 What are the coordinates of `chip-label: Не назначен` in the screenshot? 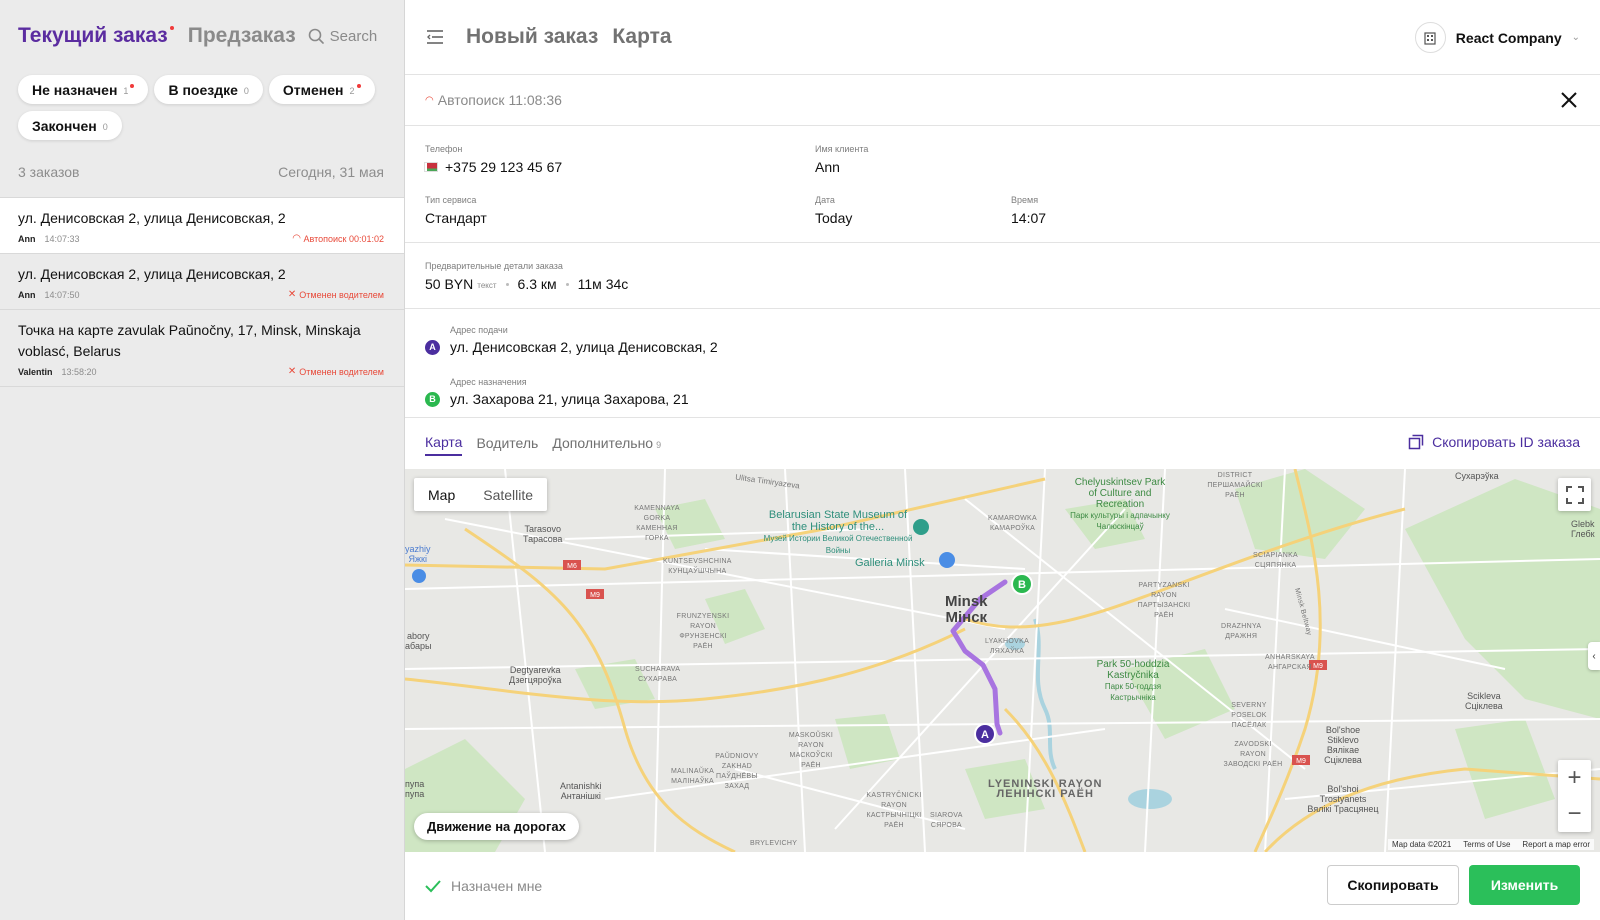 It's located at (75, 89).